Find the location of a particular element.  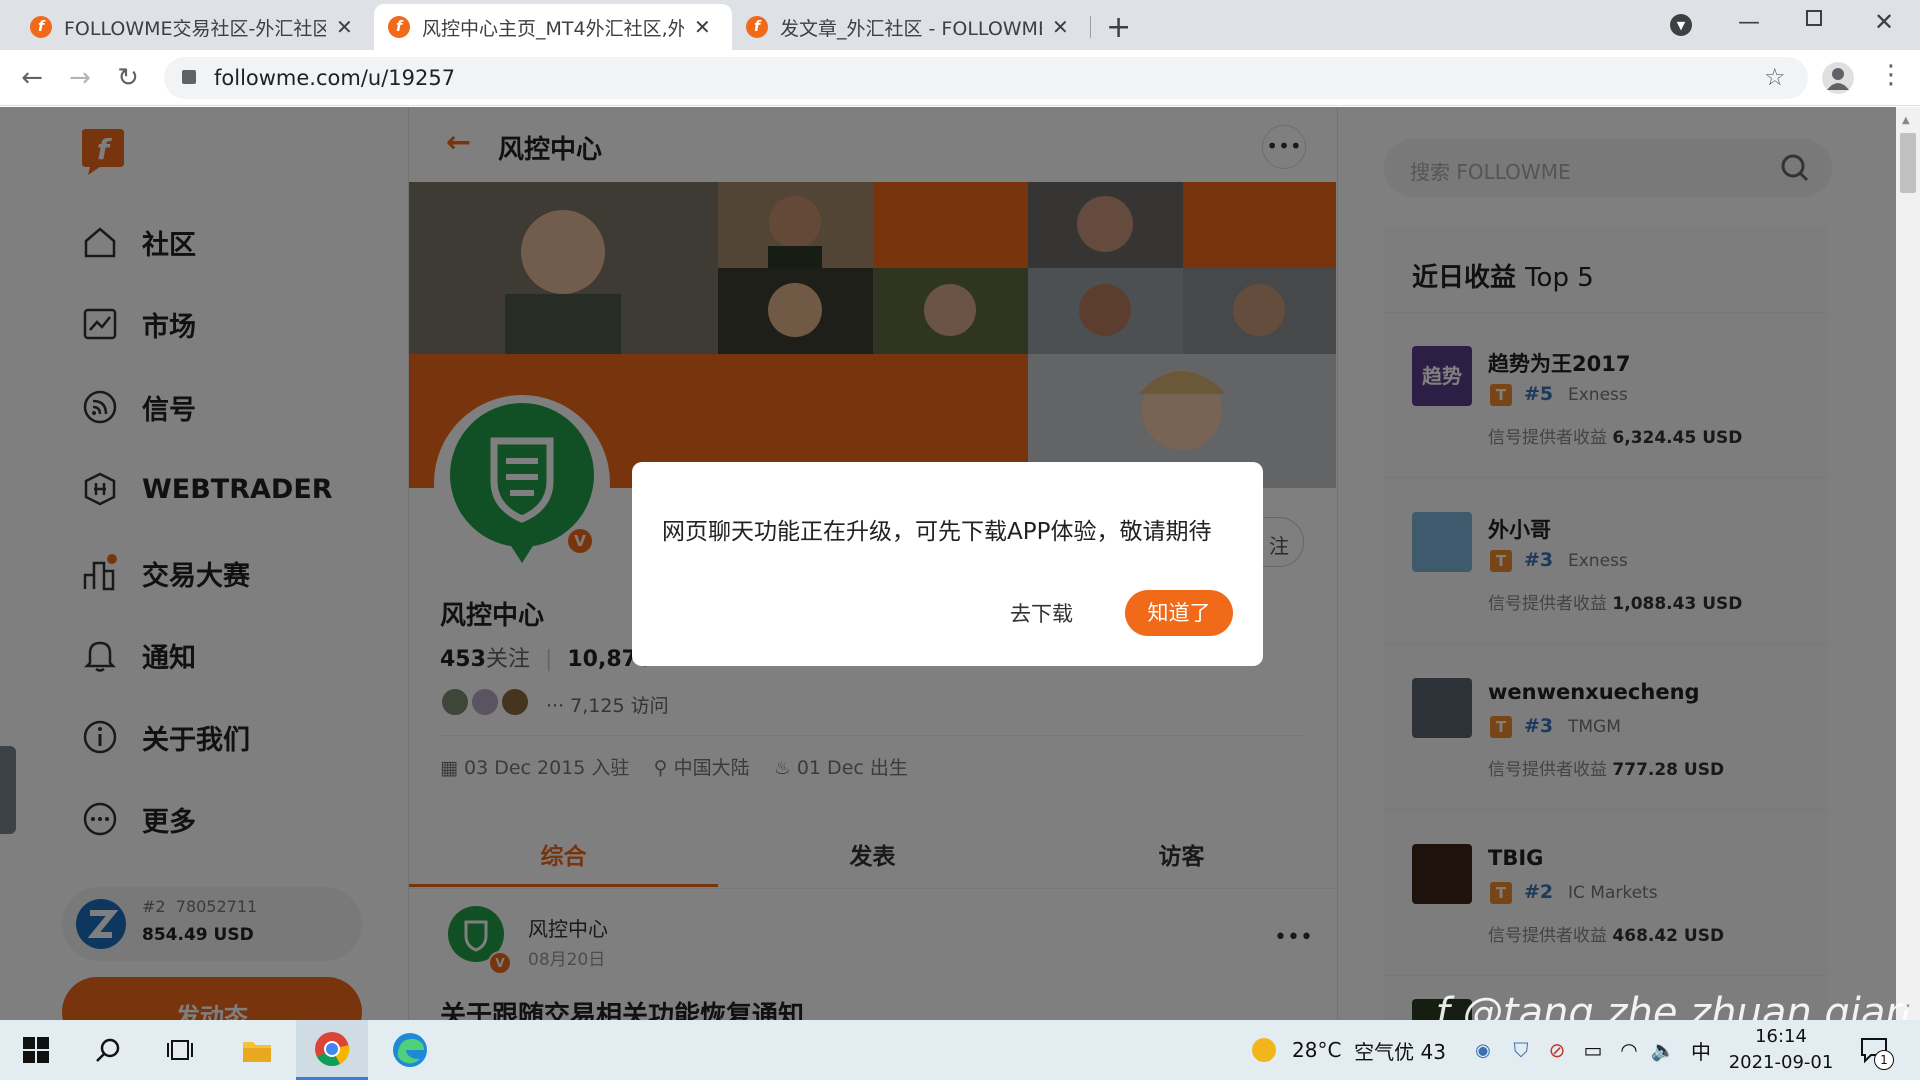

back-icon: ← is located at coordinates (32, 78).